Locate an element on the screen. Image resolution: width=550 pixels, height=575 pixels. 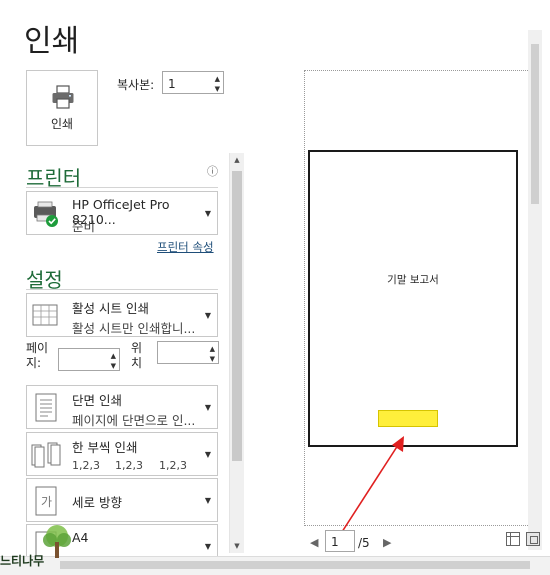
pages-to-label: 위치 is located at coordinates (137, 355).